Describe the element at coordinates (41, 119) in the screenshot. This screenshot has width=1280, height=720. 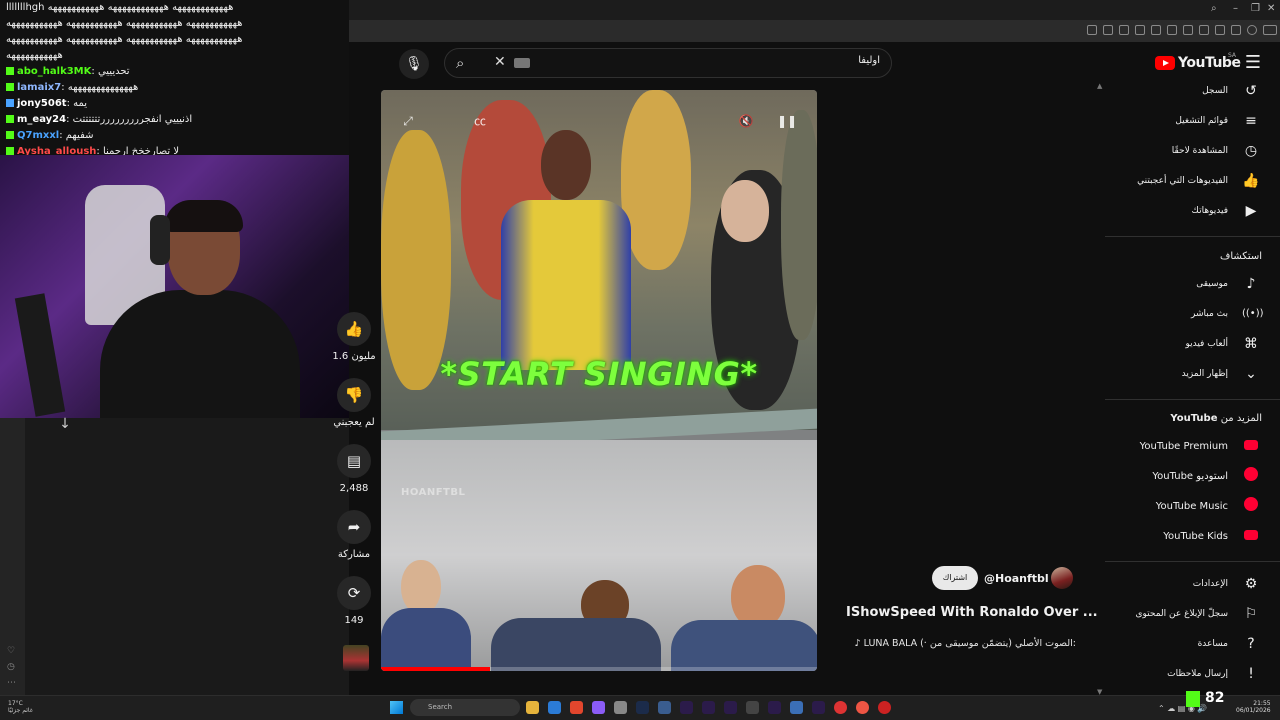
I see `chat-username: m_eay24` at that location.